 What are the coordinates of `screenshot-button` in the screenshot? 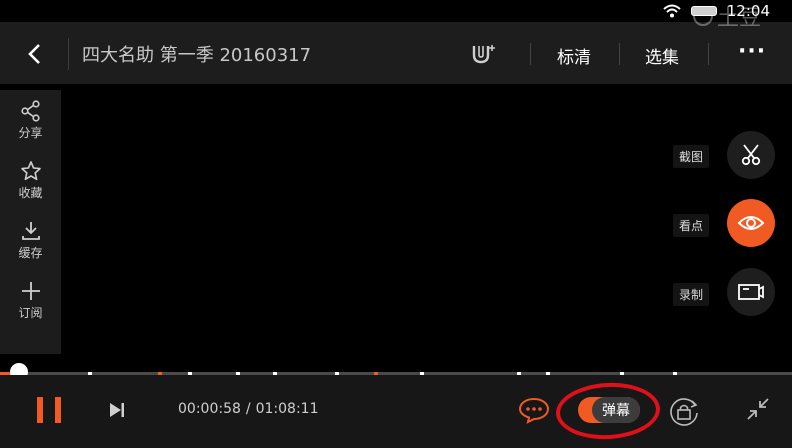 It's located at (751, 155).